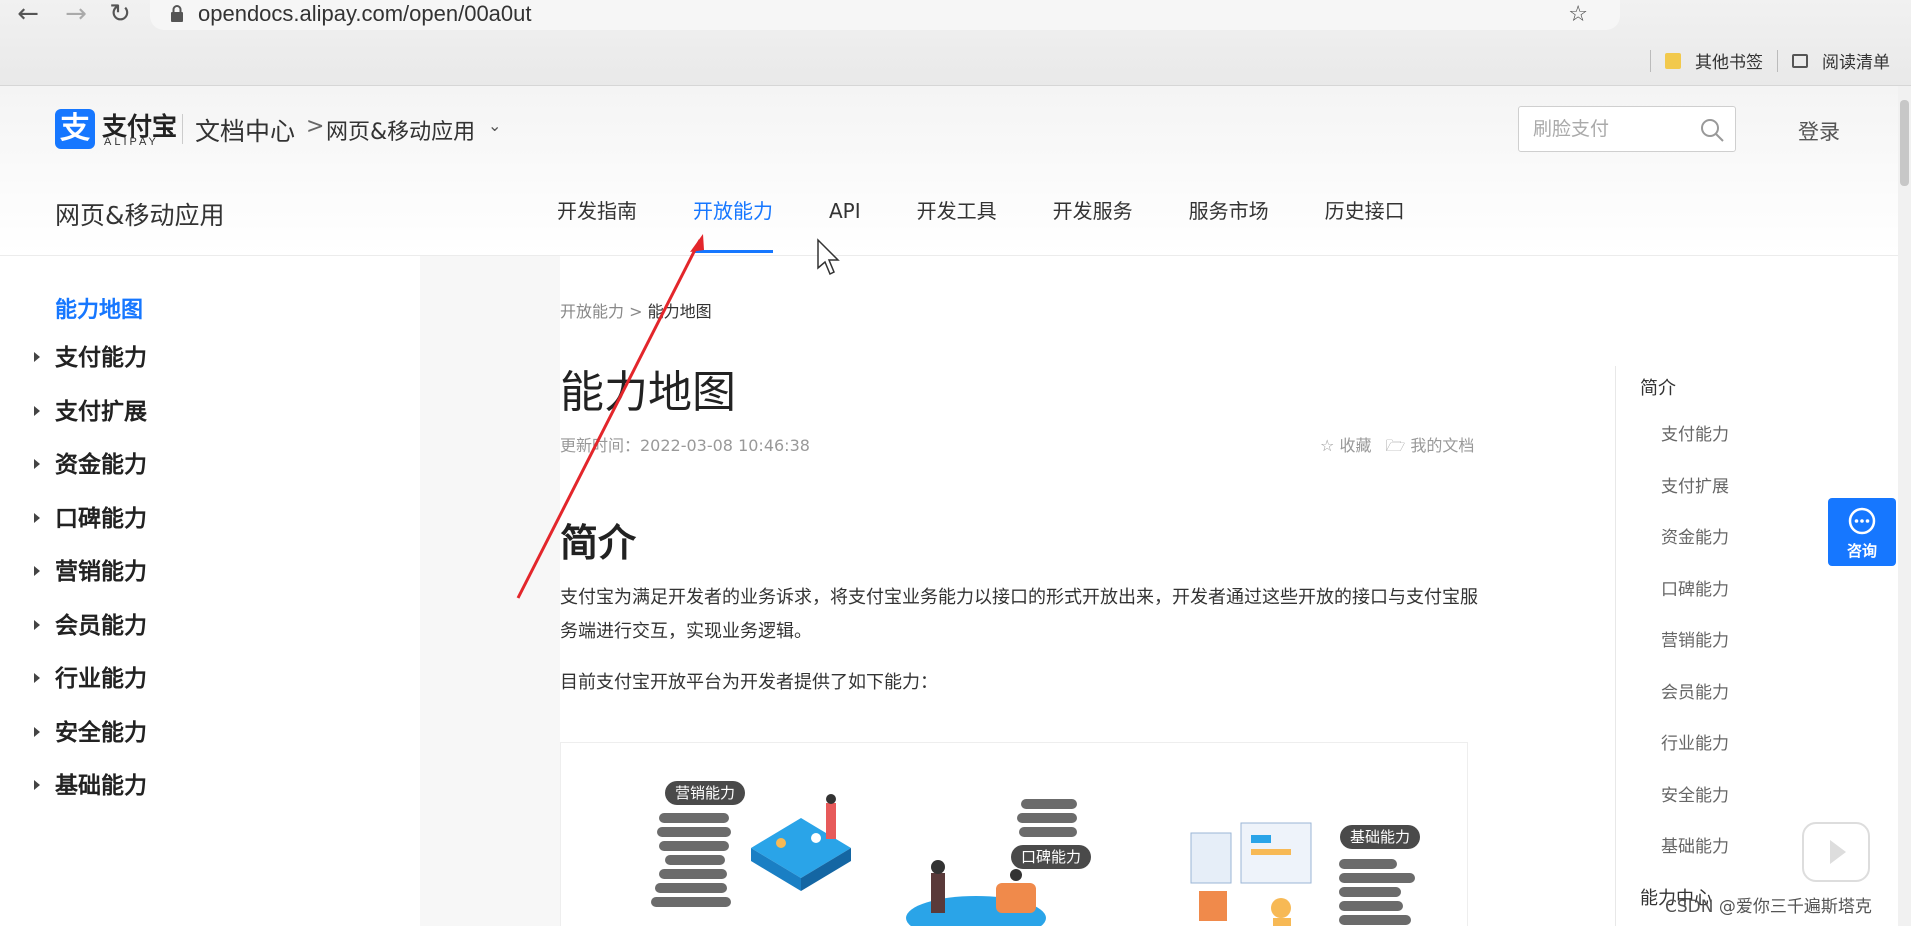  Describe the element at coordinates (1819, 131) in the screenshot. I see `login-link: 登录` at that location.